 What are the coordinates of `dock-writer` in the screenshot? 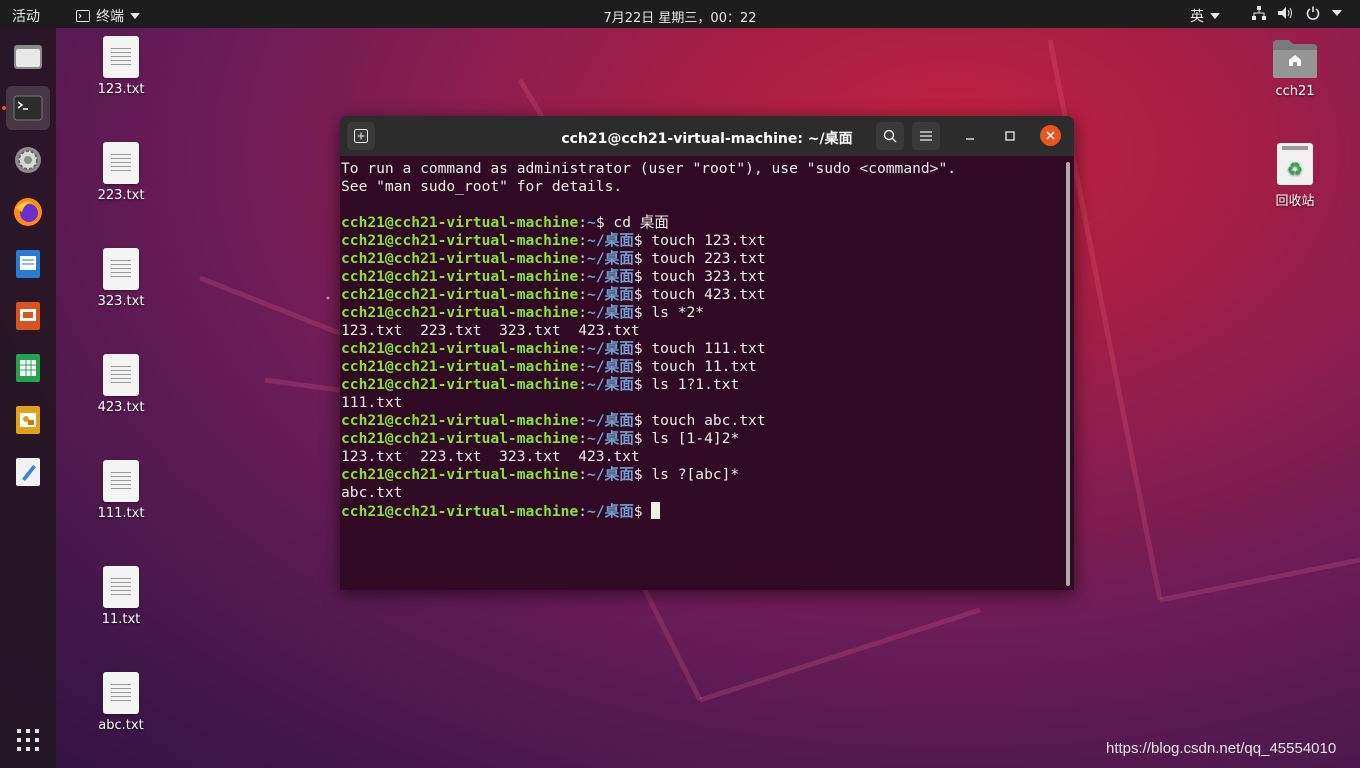 It's located at (28, 264).